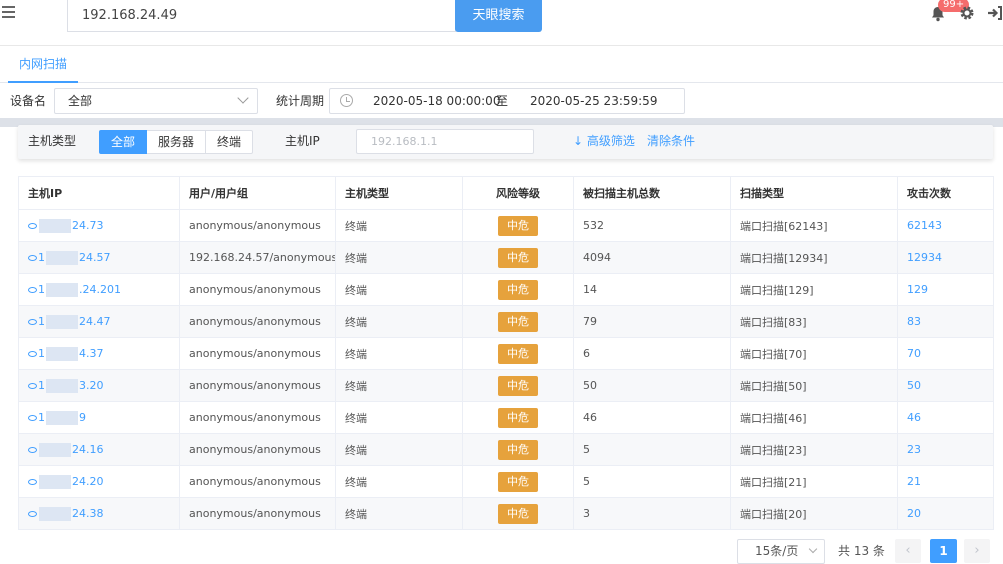  Describe the element at coordinates (814, 417) in the screenshot. I see `scan-type-cell: 端口扫描[46]` at that location.